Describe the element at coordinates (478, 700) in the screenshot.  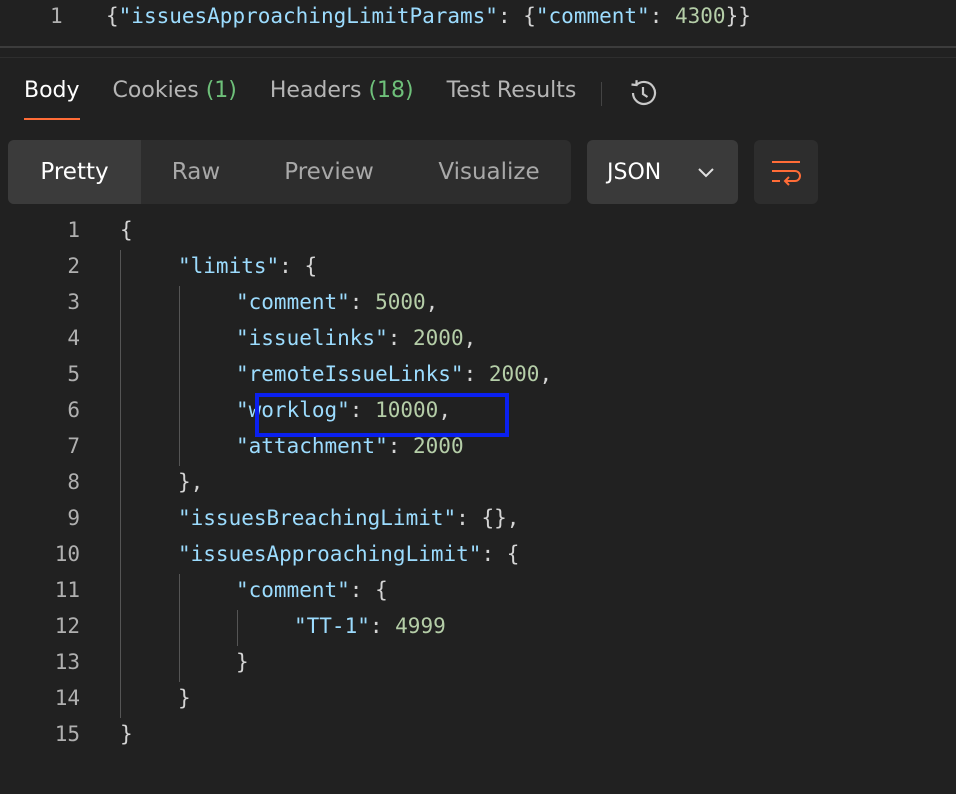
I see `code-line: 14}` at that location.